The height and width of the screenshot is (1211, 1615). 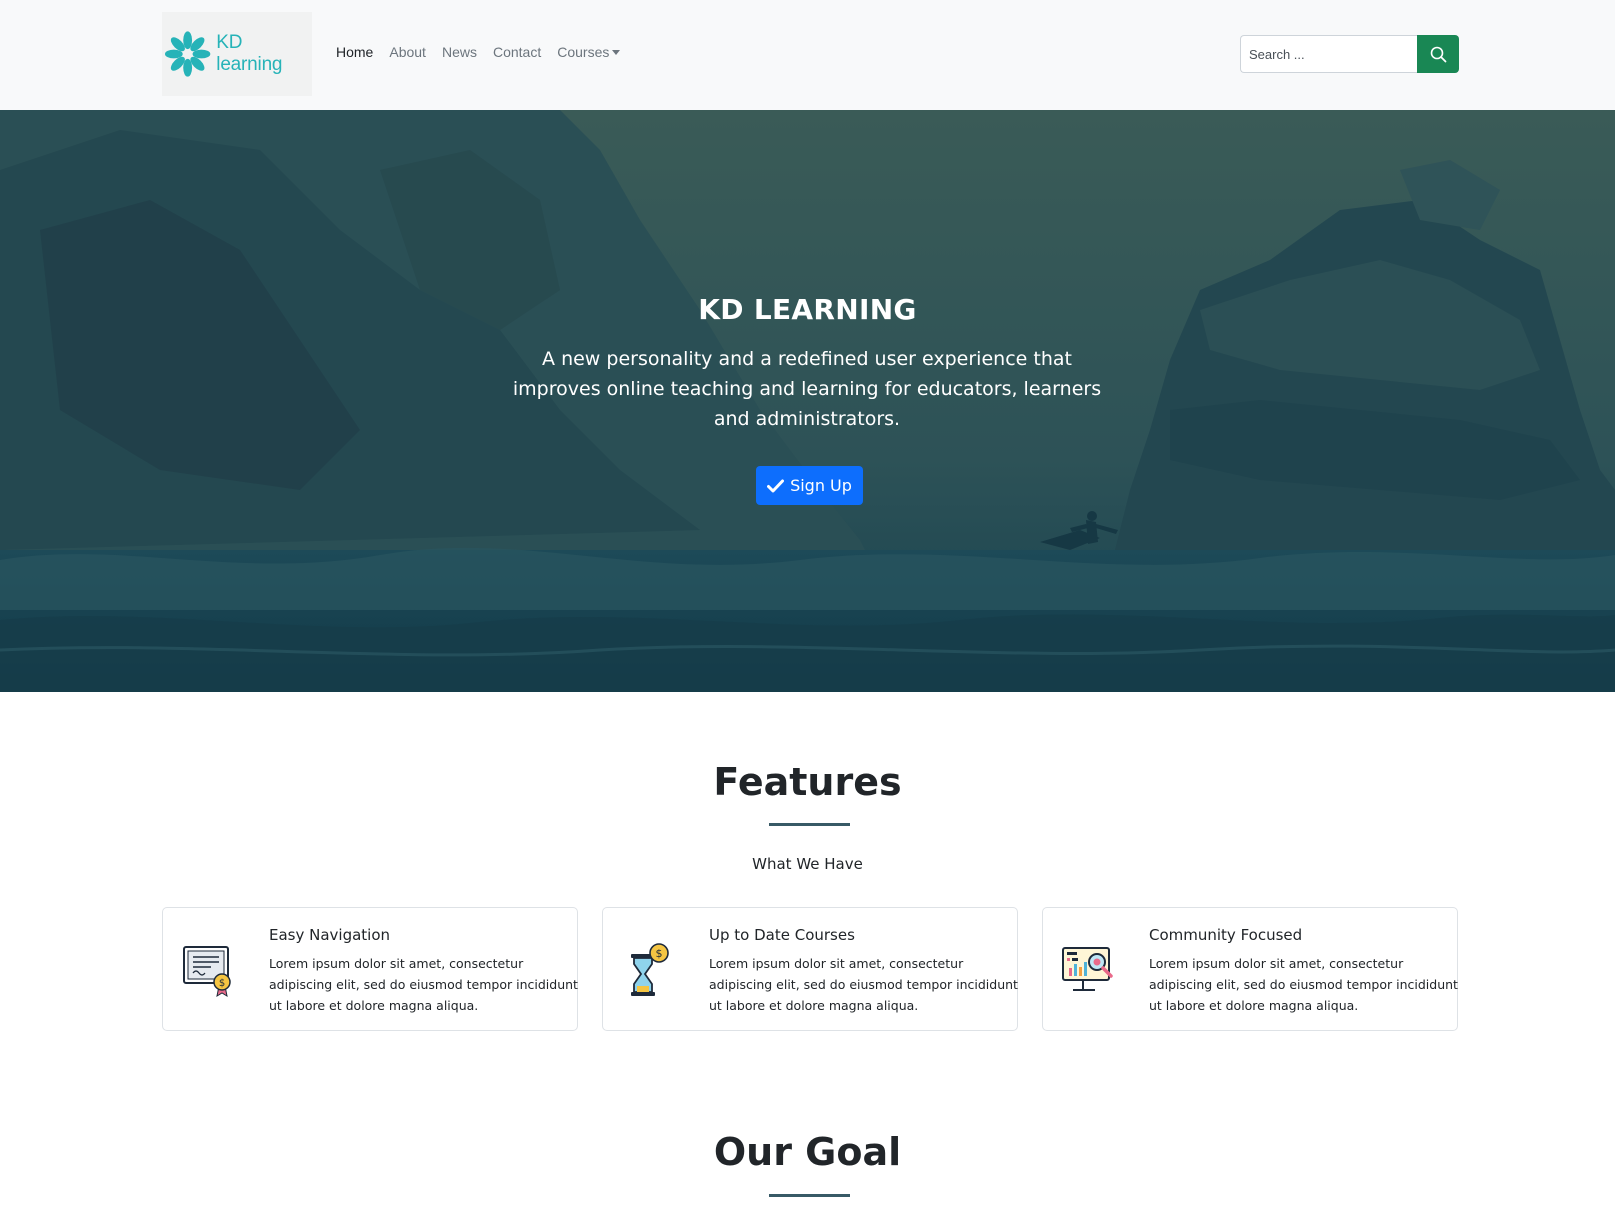 What do you see at coordinates (1087, 969) in the screenshot?
I see `monitor-analytics-icon` at bounding box center [1087, 969].